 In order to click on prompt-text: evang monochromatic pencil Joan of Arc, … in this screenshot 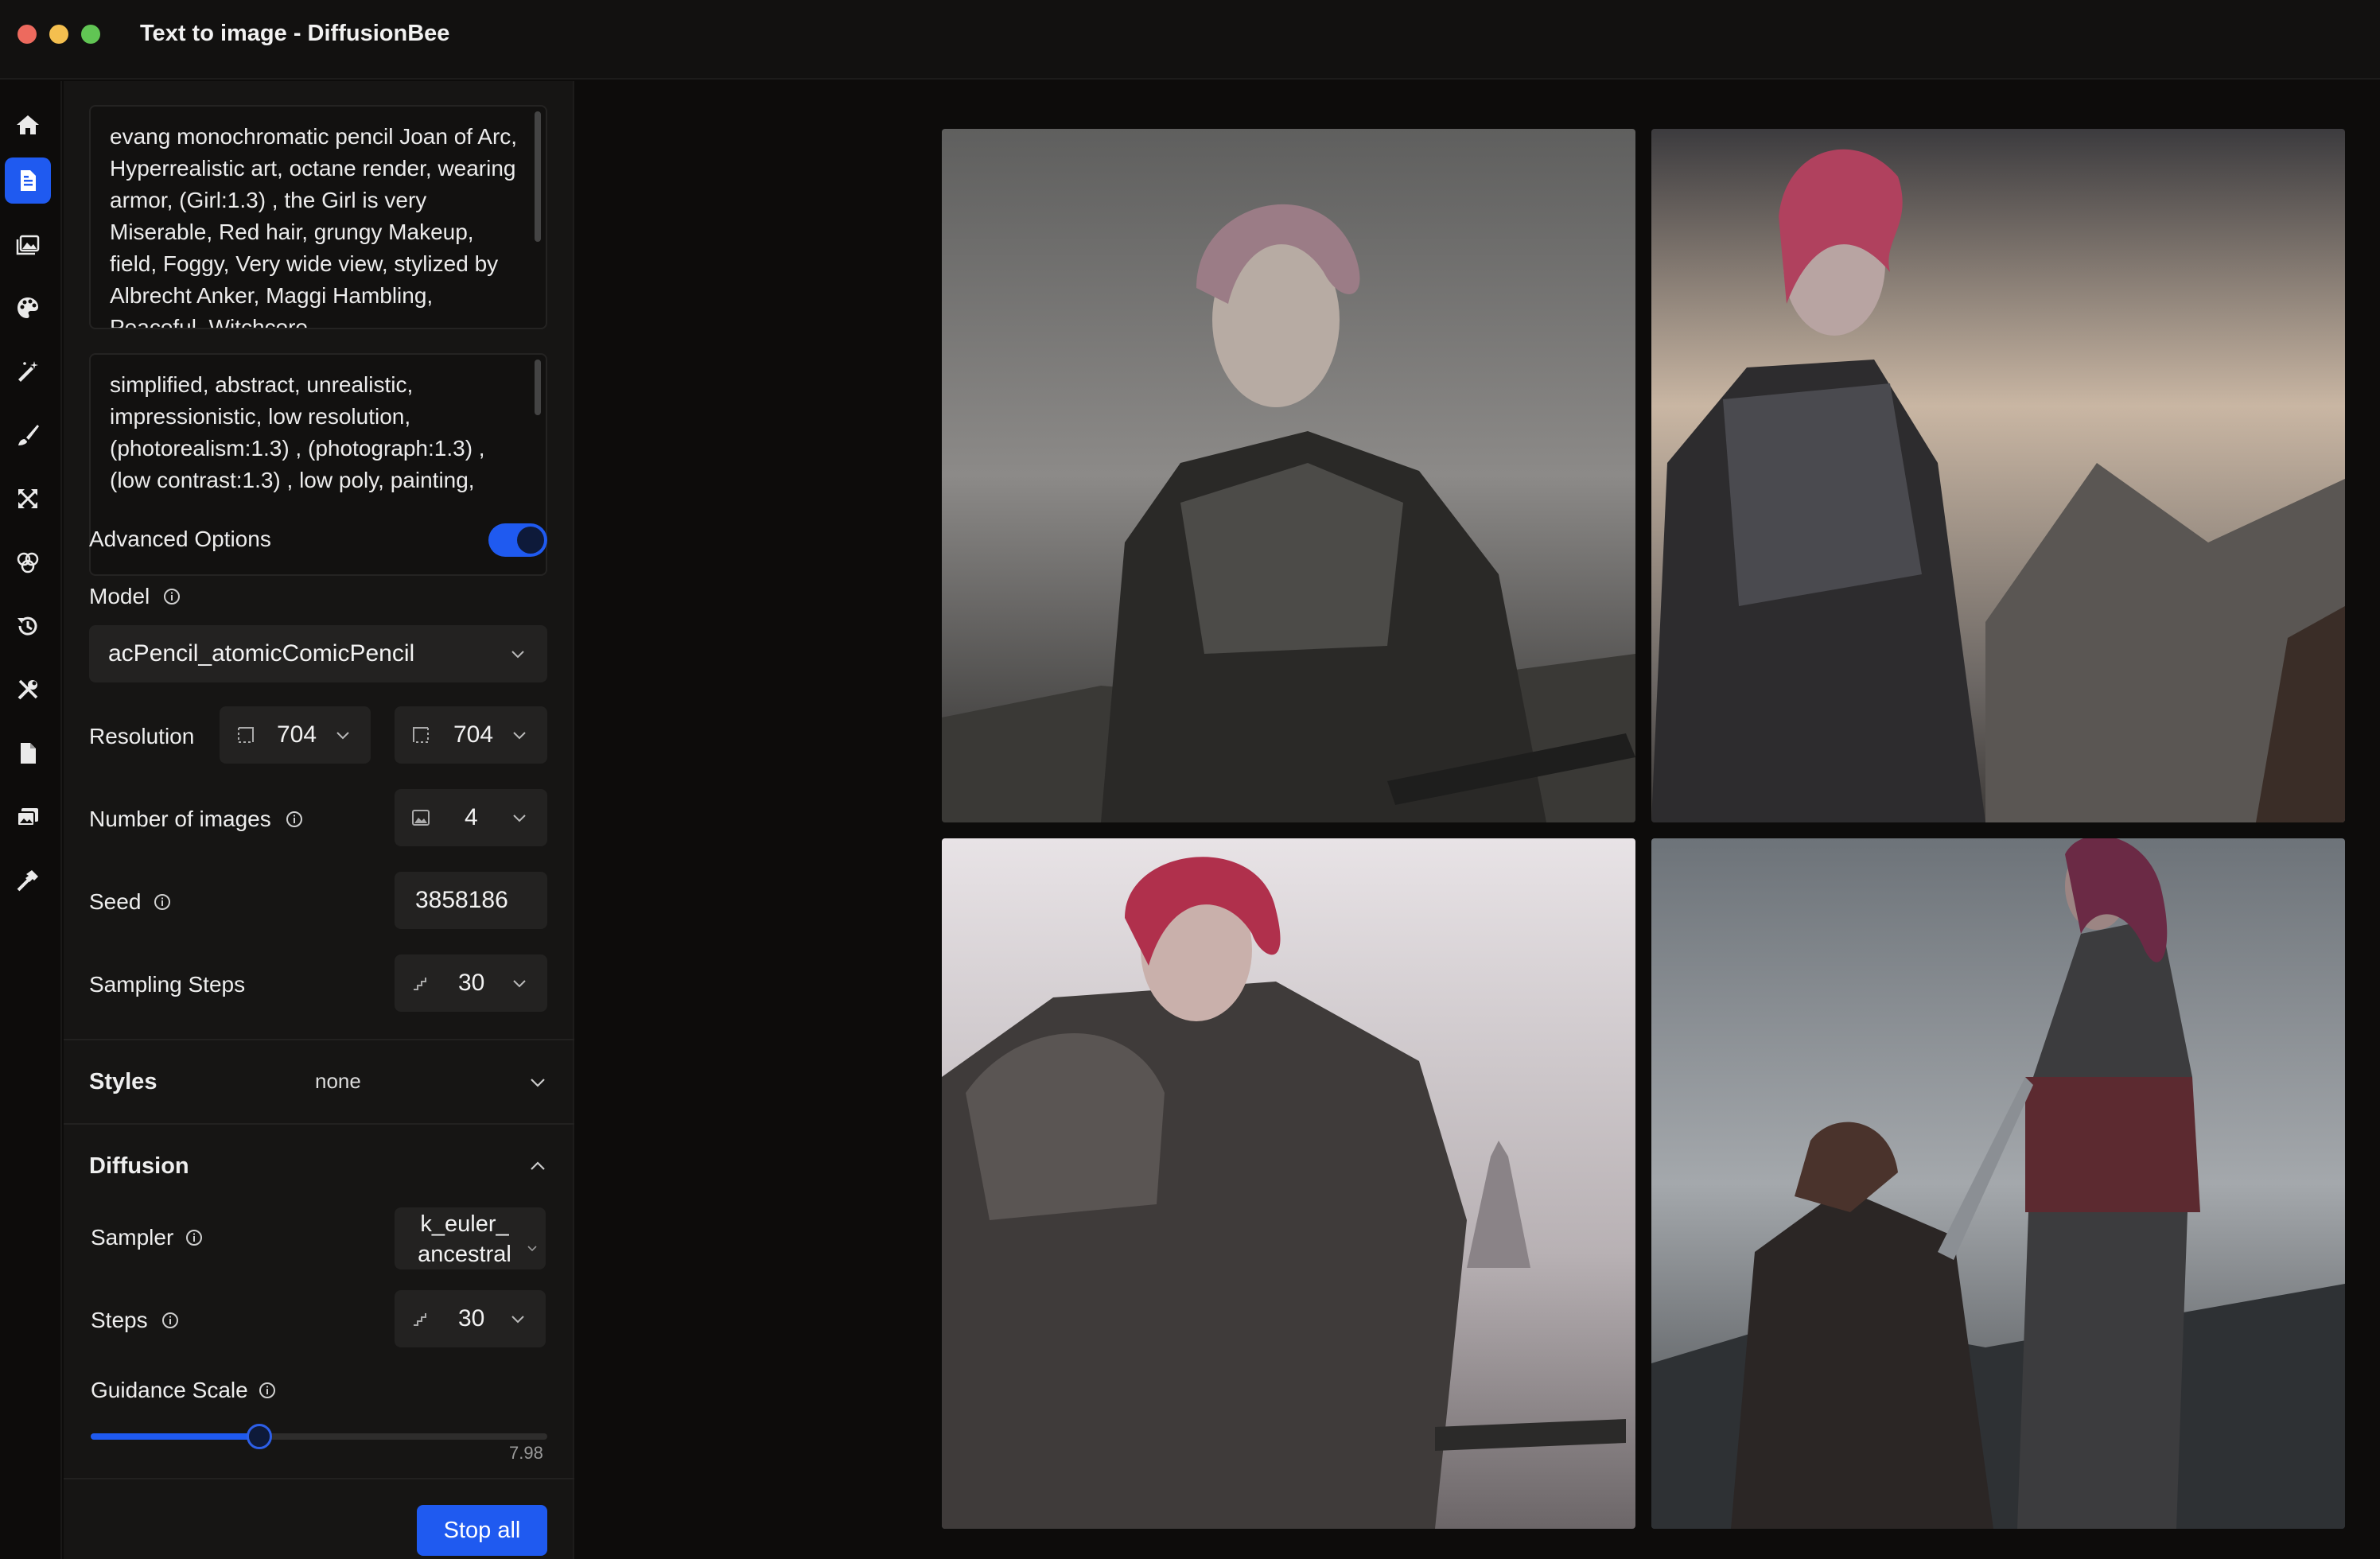, I will do `click(314, 224)`.